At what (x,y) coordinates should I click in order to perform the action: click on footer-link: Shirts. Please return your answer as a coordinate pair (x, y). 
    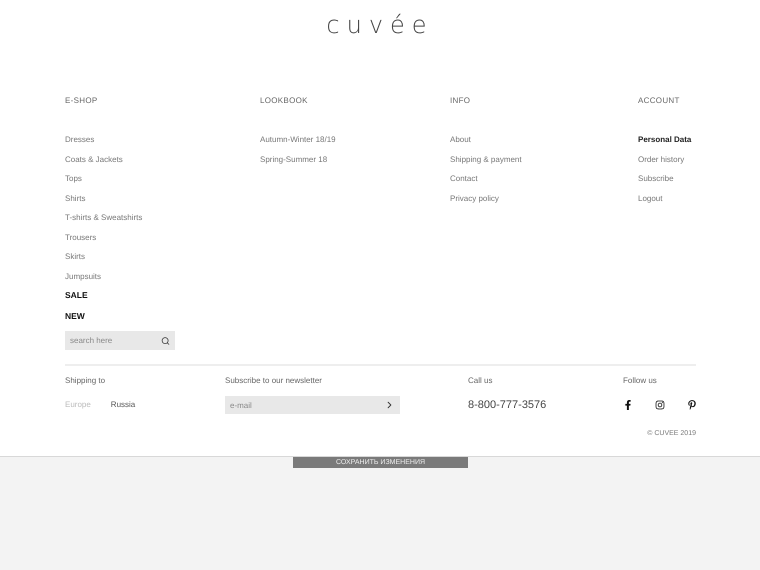
    Looking at the image, I should click on (75, 198).